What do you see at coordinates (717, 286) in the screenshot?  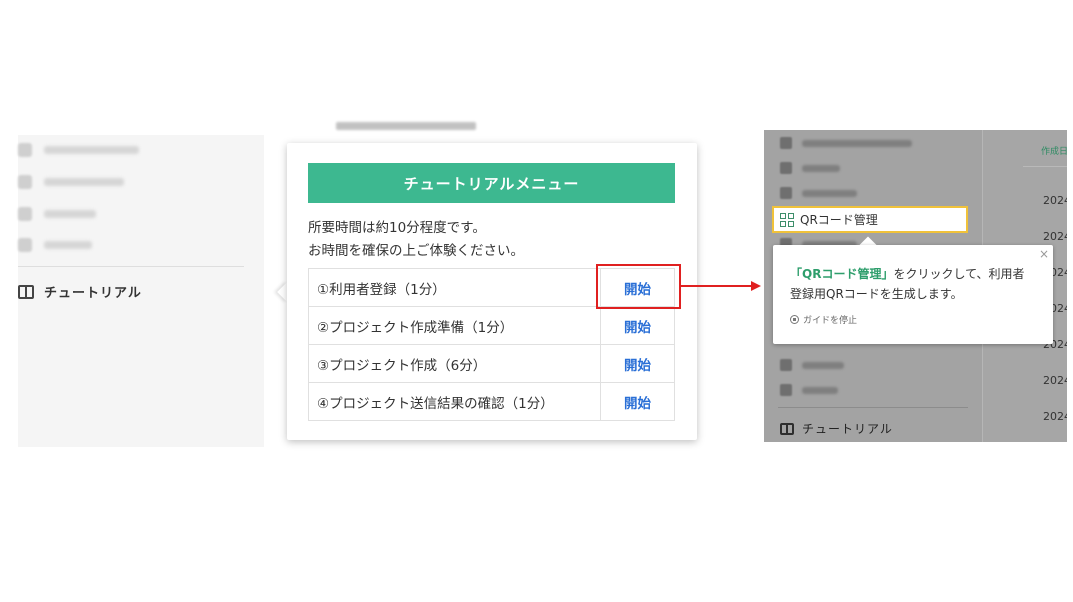 I see `arrow-line` at bounding box center [717, 286].